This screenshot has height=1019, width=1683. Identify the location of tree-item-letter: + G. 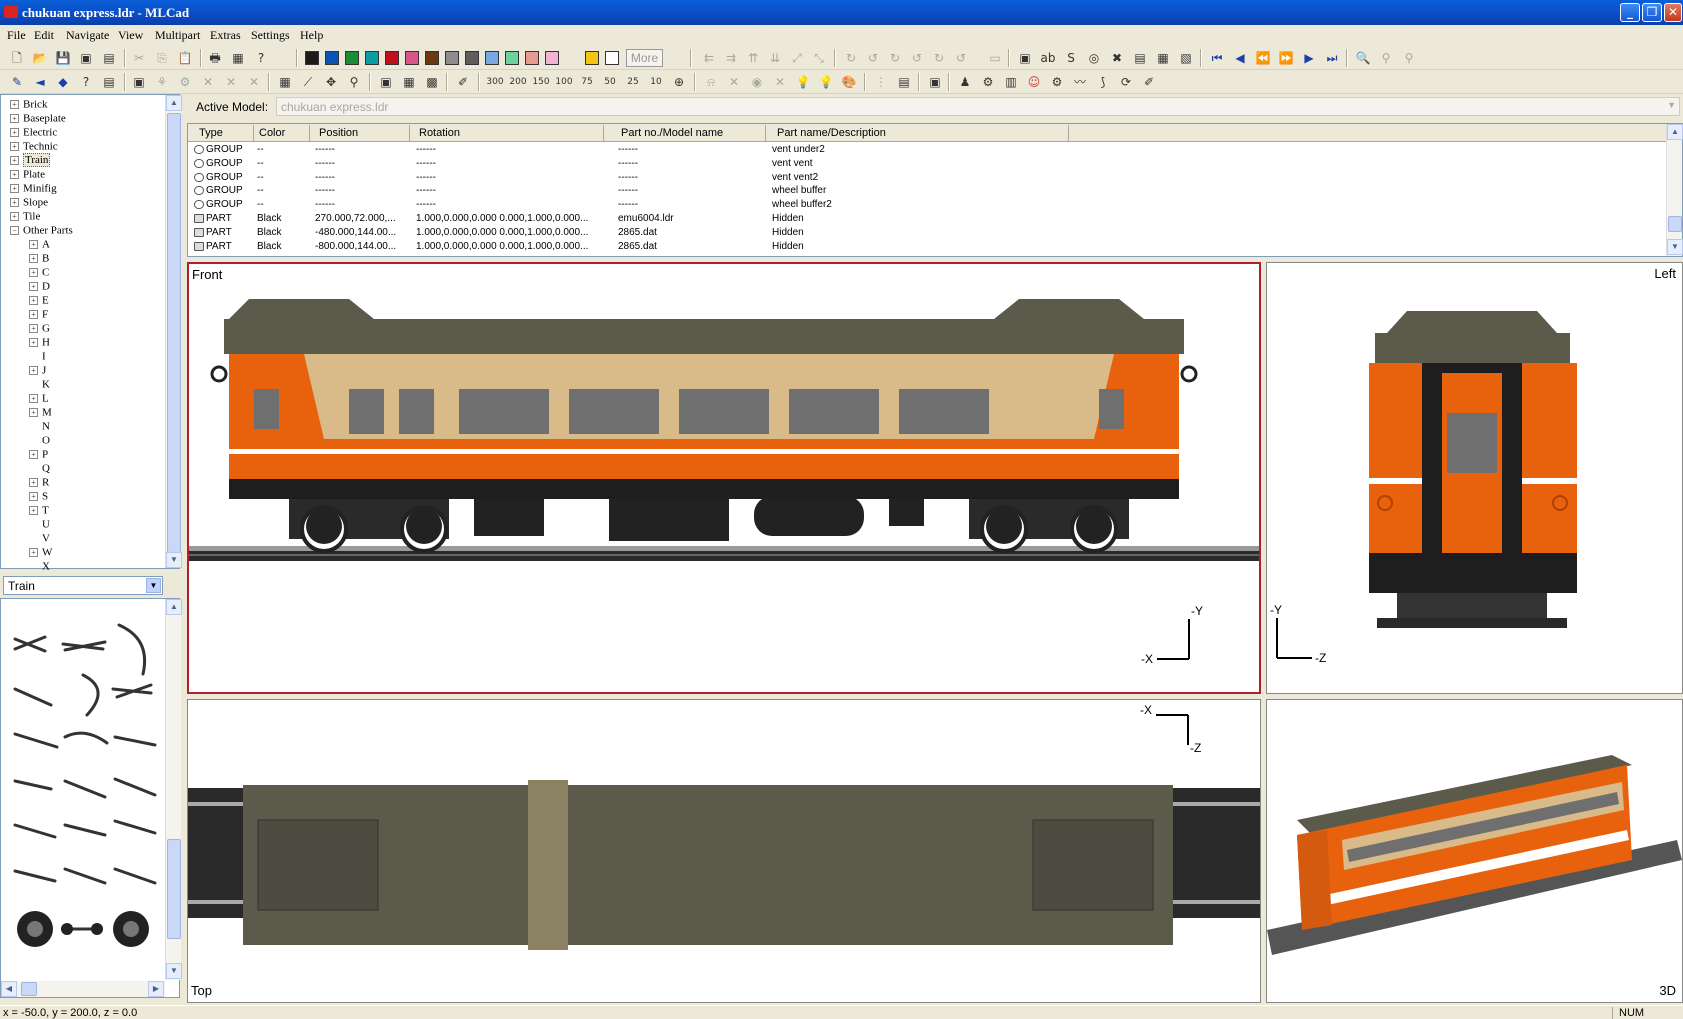
(39, 329).